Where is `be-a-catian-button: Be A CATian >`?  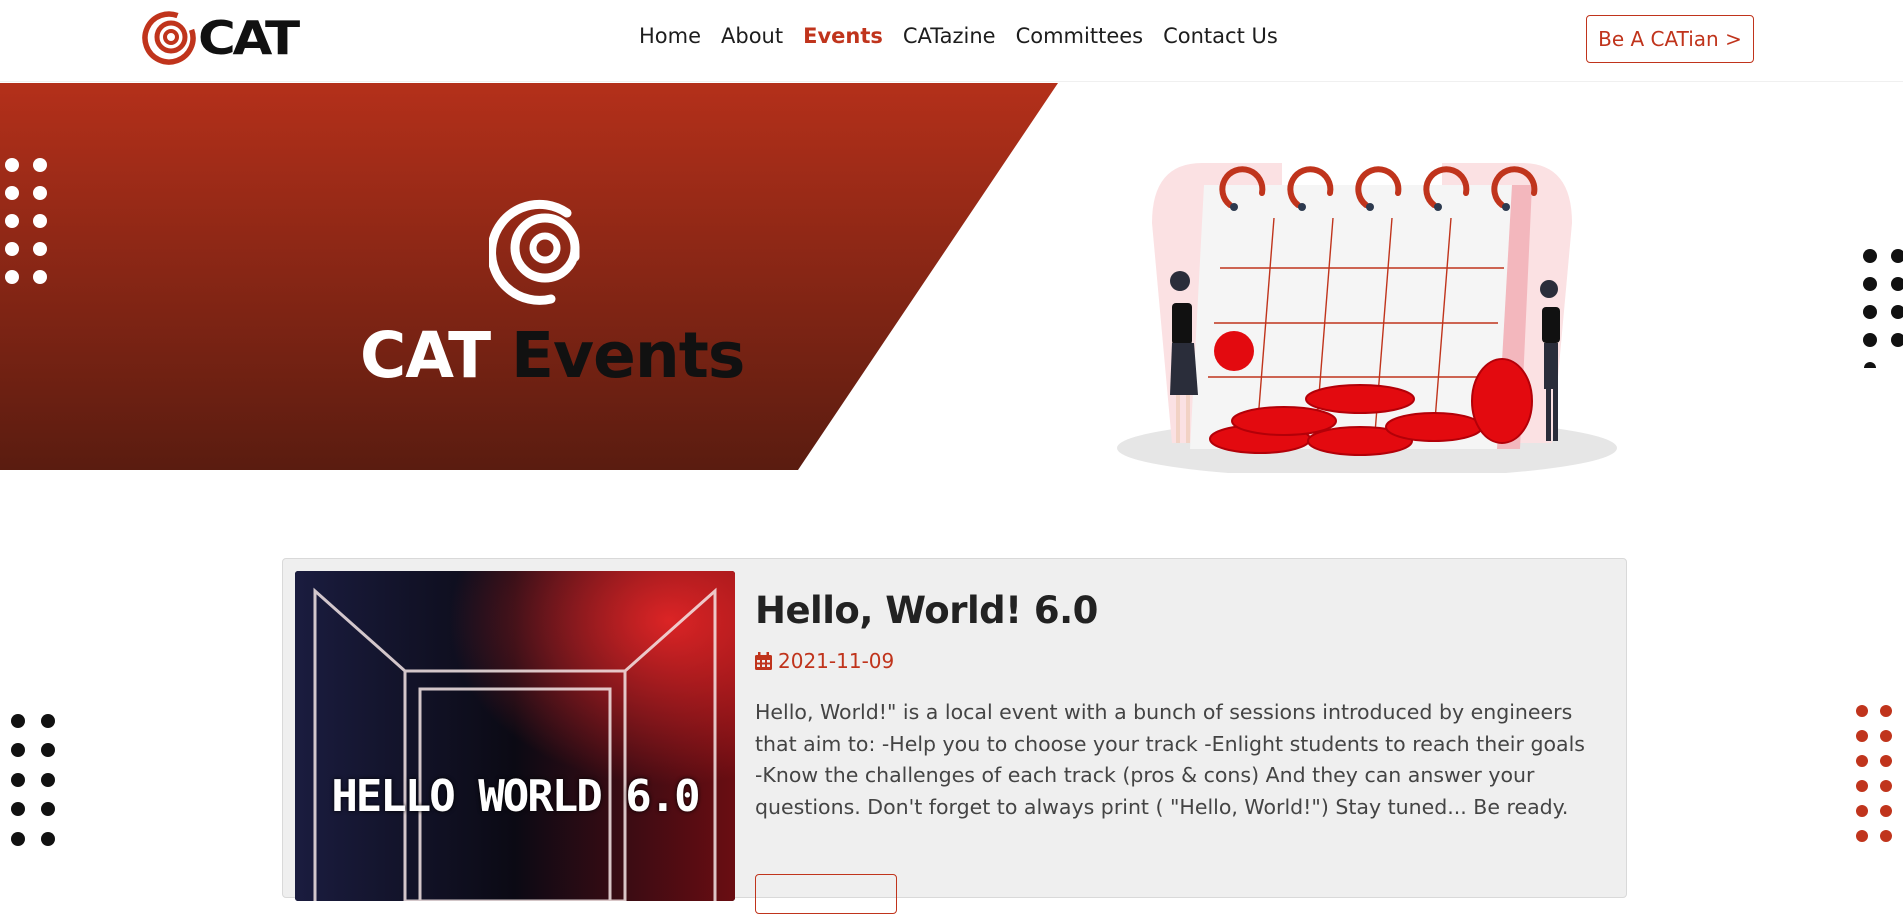 be-a-catian-button: Be A CATian > is located at coordinates (1670, 39).